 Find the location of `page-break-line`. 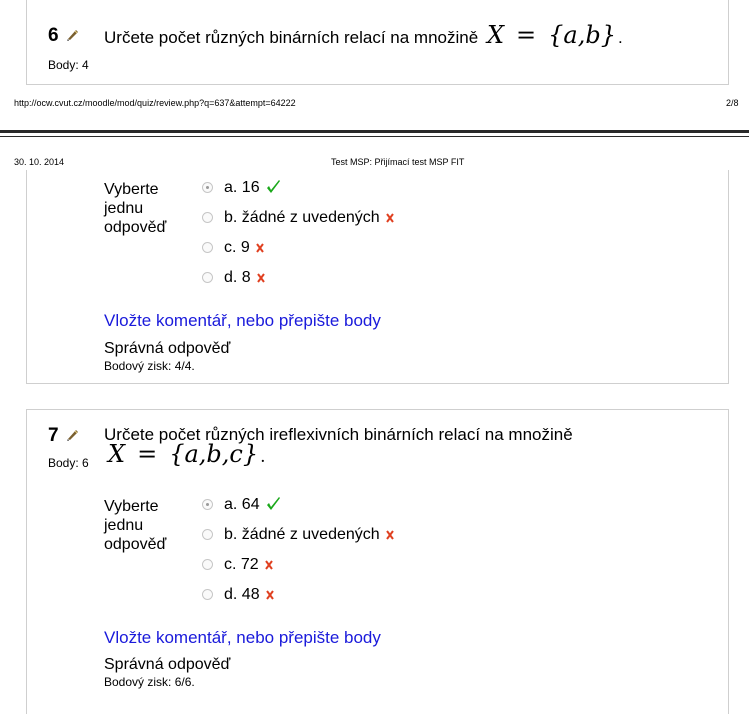

page-break-line is located at coordinates (374, 131).